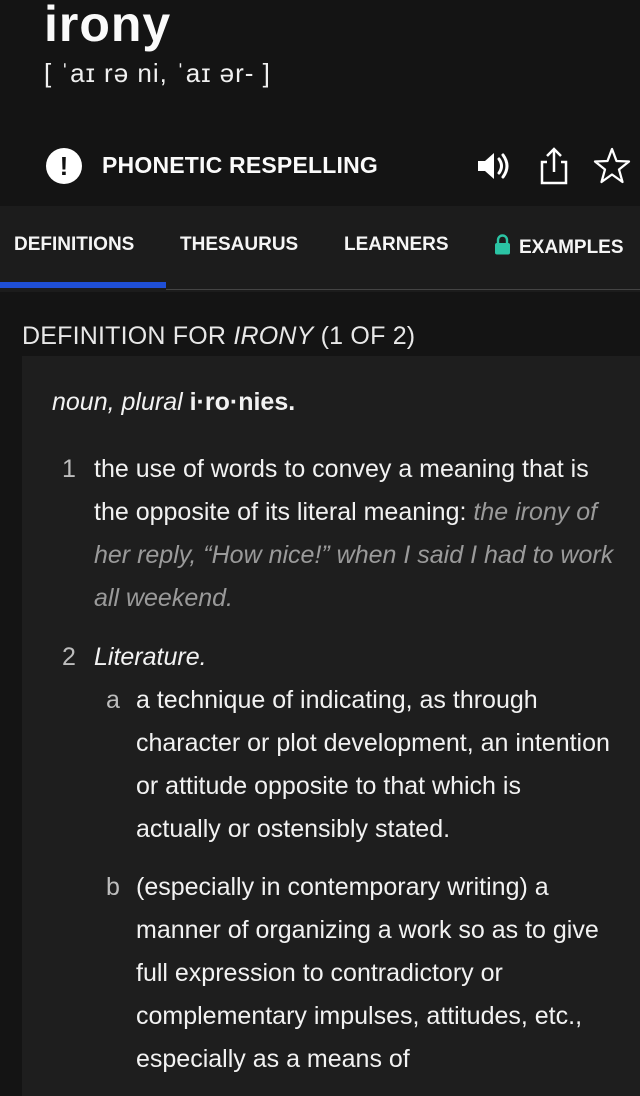 This screenshot has width=640, height=1096. I want to click on lock-icon, so click(502, 244).